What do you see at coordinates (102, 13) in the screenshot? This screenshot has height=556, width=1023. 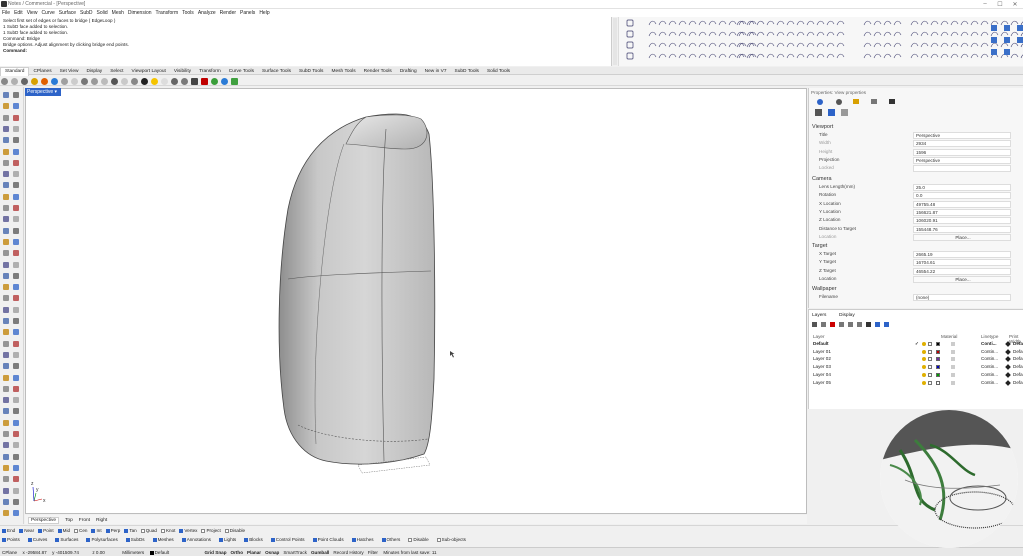 I see `menu-item-solid: Solid` at bounding box center [102, 13].